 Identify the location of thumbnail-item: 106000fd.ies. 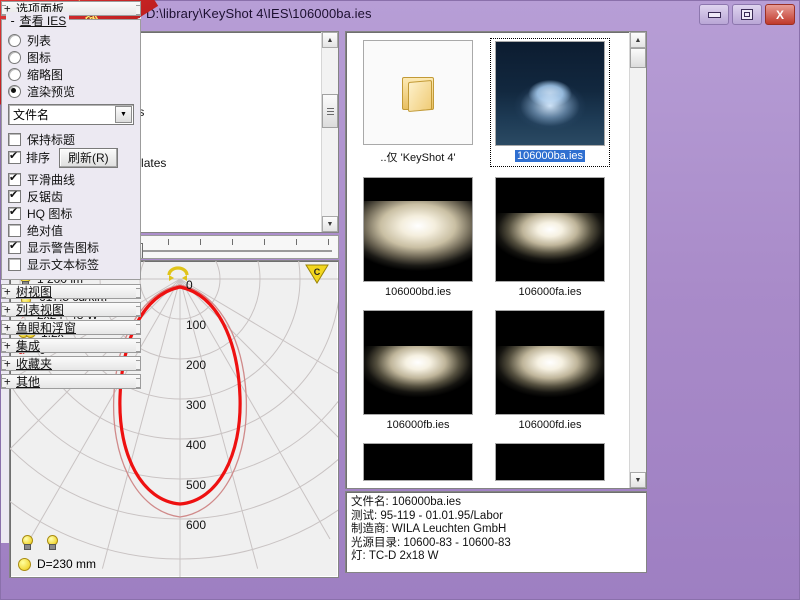
(550, 370).